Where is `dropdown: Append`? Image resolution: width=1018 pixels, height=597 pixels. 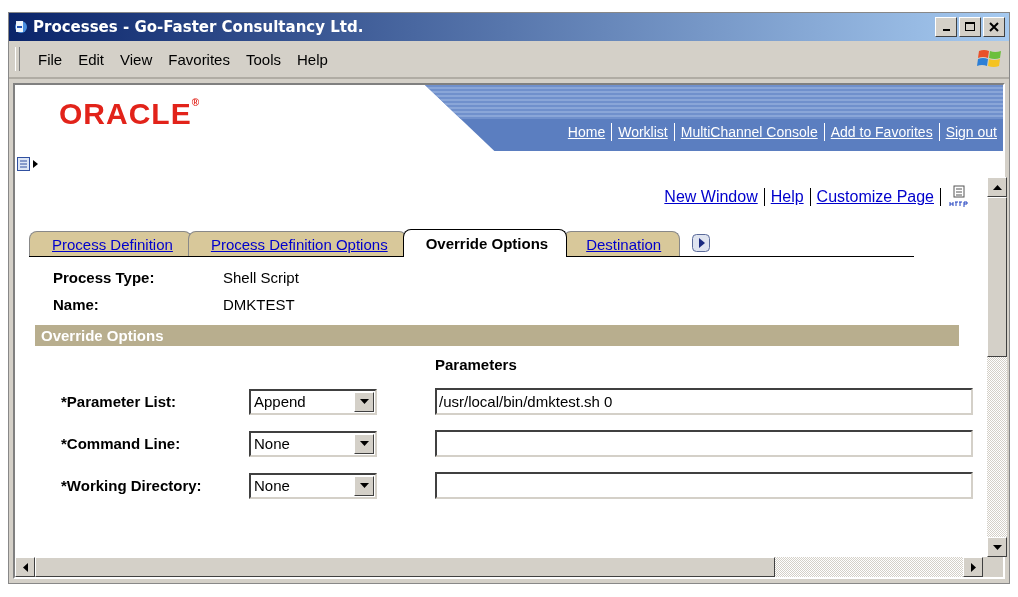 dropdown: Append is located at coordinates (313, 401).